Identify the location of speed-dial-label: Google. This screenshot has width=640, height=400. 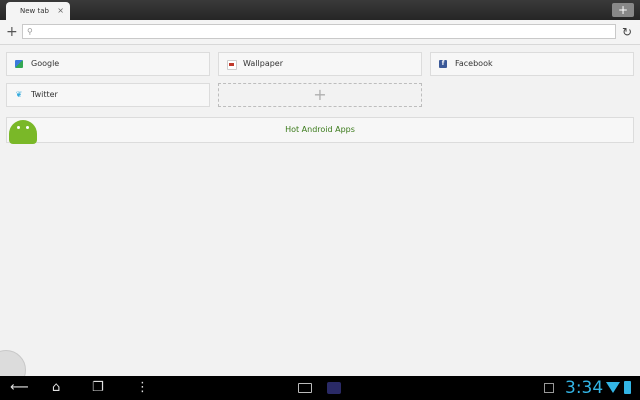
(45, 63).